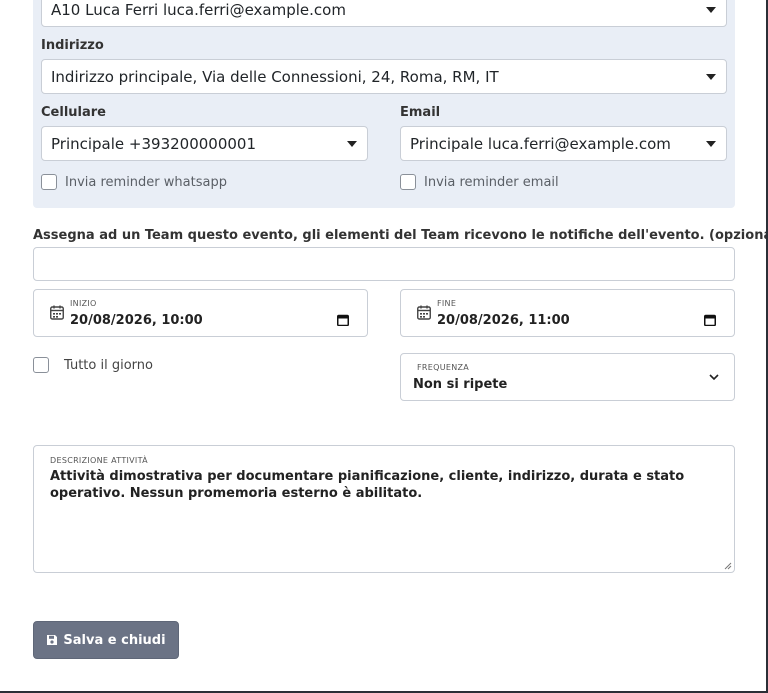 This screenshot has width=768, height=693. Describe the element at coordinates (443, 367) in the screenshot. I see `frequency-label: FREQUENZA` at that location.